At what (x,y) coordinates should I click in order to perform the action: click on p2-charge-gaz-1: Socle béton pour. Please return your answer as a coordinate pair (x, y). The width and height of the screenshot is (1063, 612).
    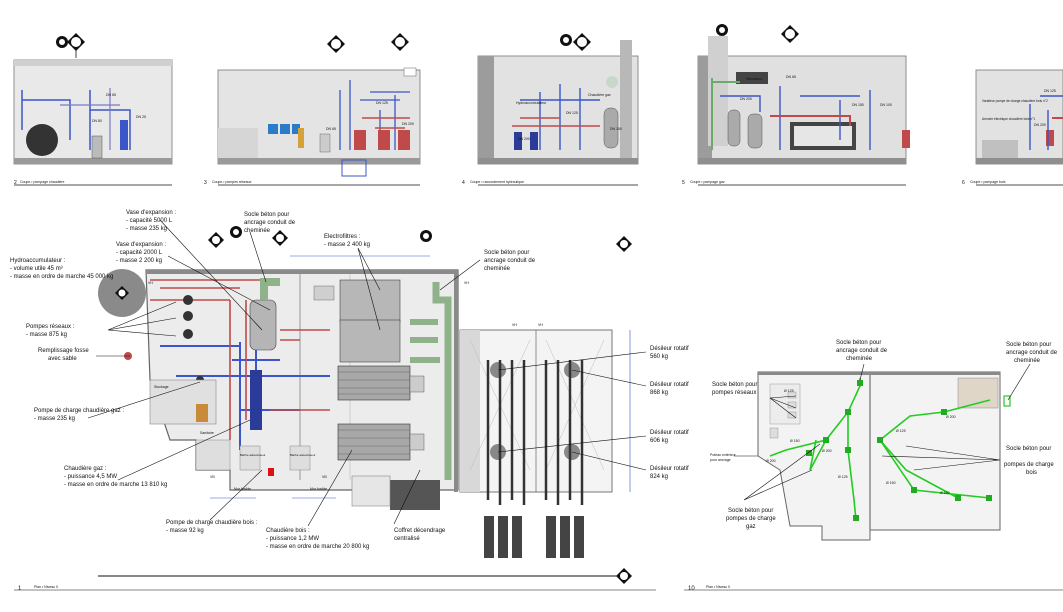
    Looking at the image, I should click on (750, 511).